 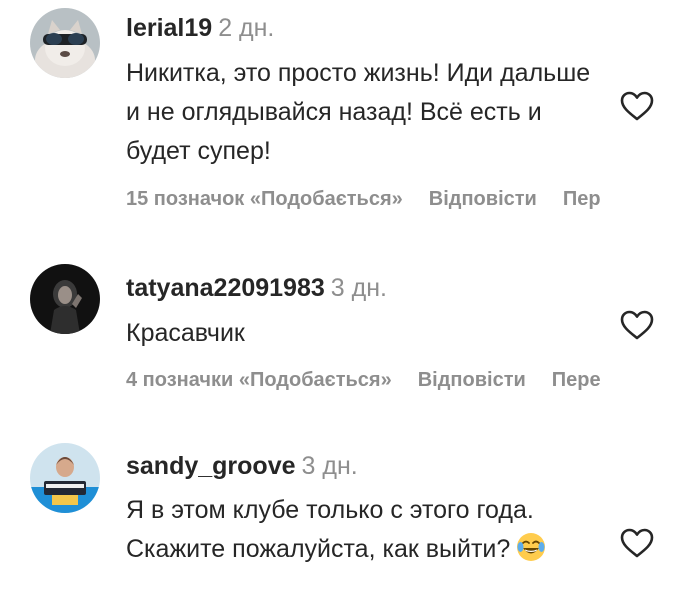 I want to click on likes-count-link: 4 позначки «Подобається», so click(x=259, y=380).